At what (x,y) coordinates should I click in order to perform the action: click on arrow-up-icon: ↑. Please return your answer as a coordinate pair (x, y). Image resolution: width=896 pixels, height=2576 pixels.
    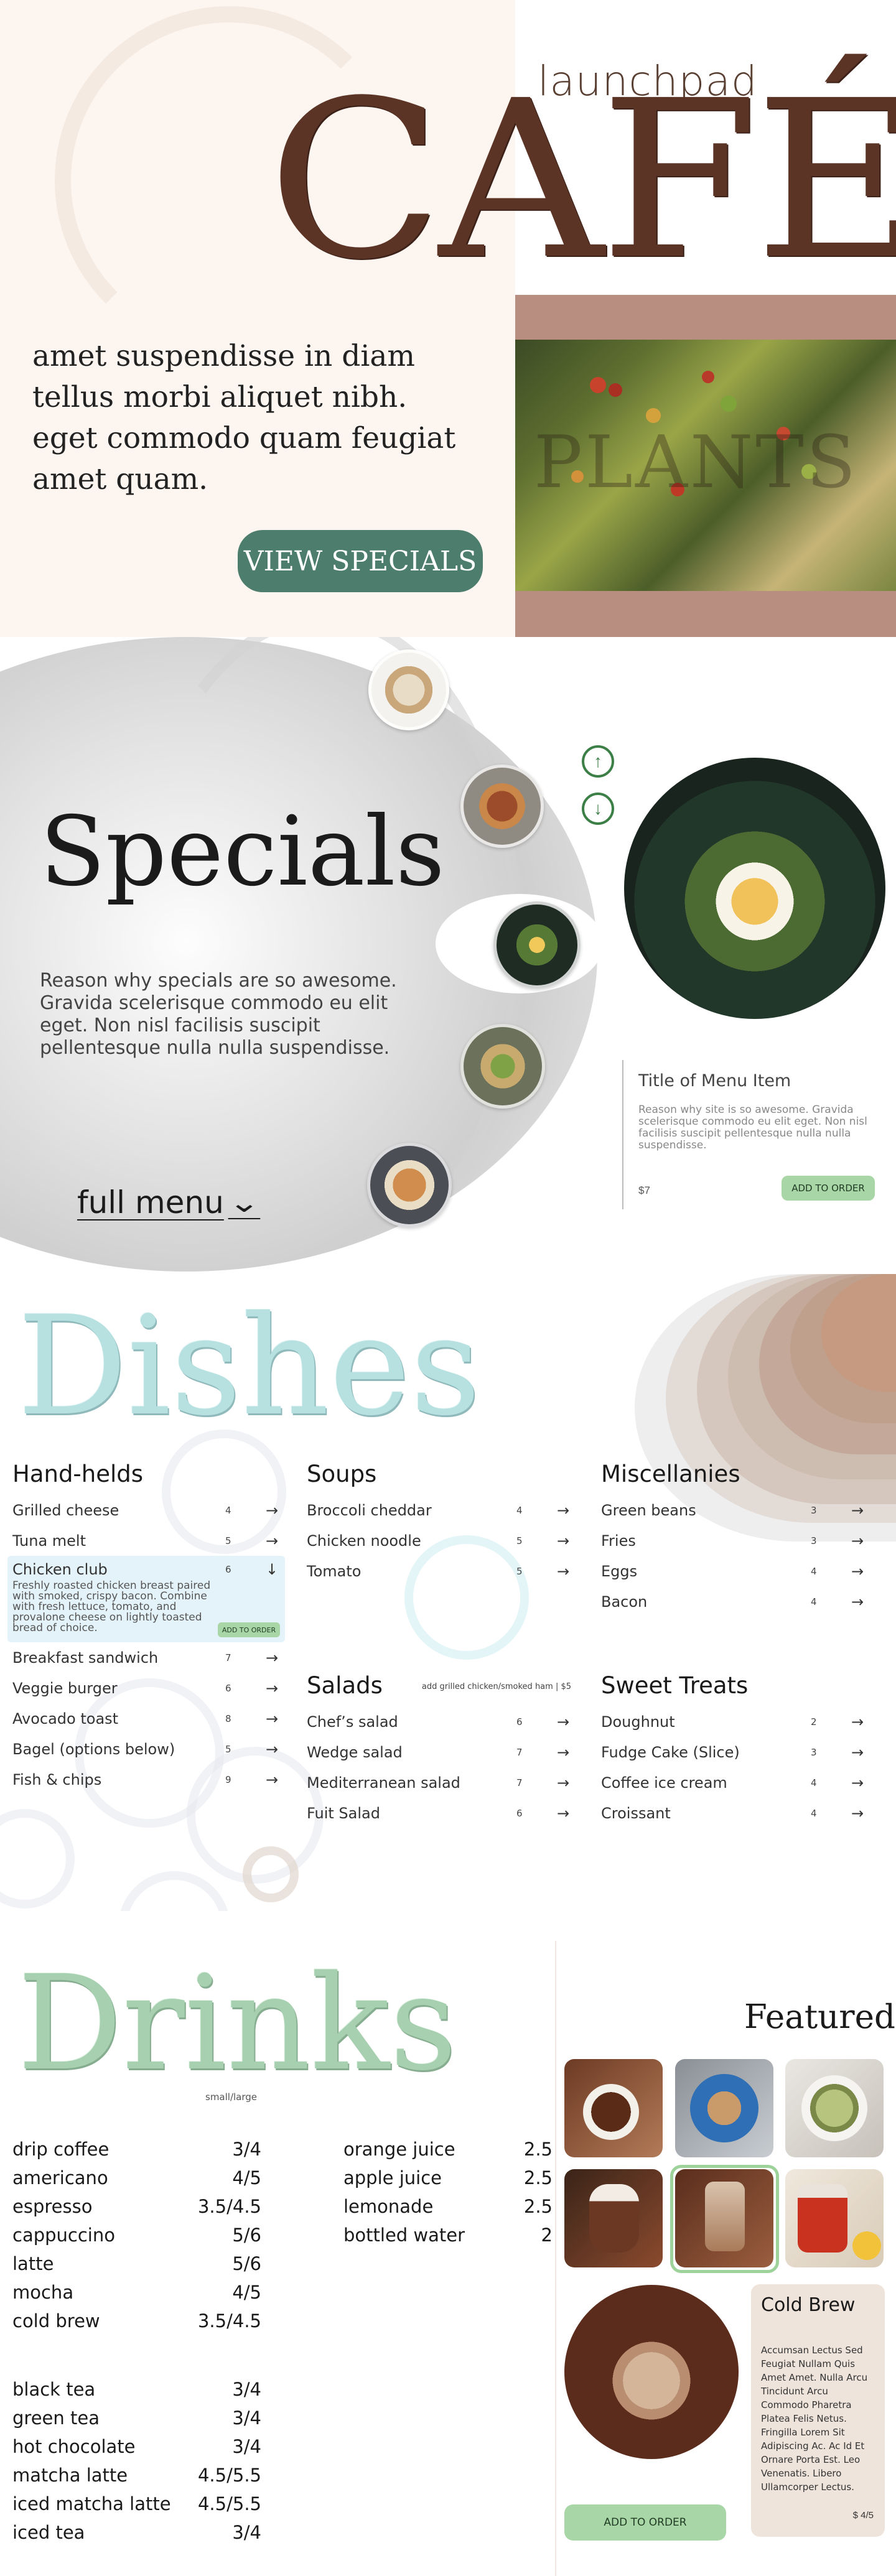
    Looking at the image, I should click on (598, 761).